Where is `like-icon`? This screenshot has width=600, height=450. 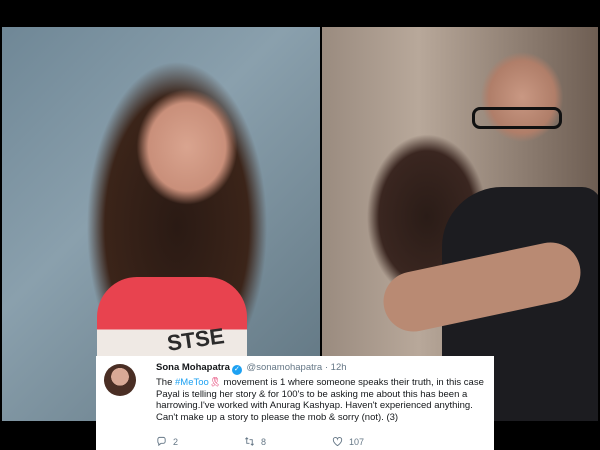 like-icon is located at coordinates (337, 442).